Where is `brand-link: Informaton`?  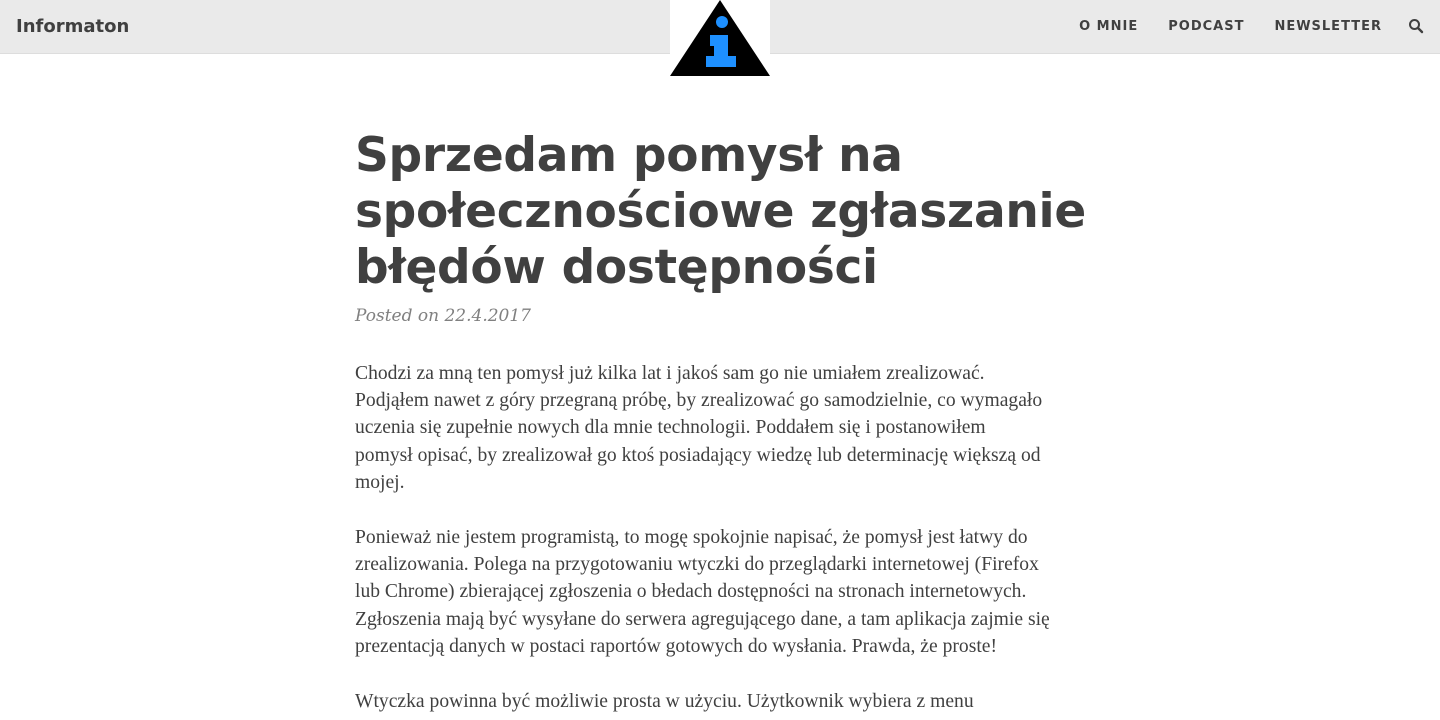
brand-link: Informaton is located at coordinates (72, 27).